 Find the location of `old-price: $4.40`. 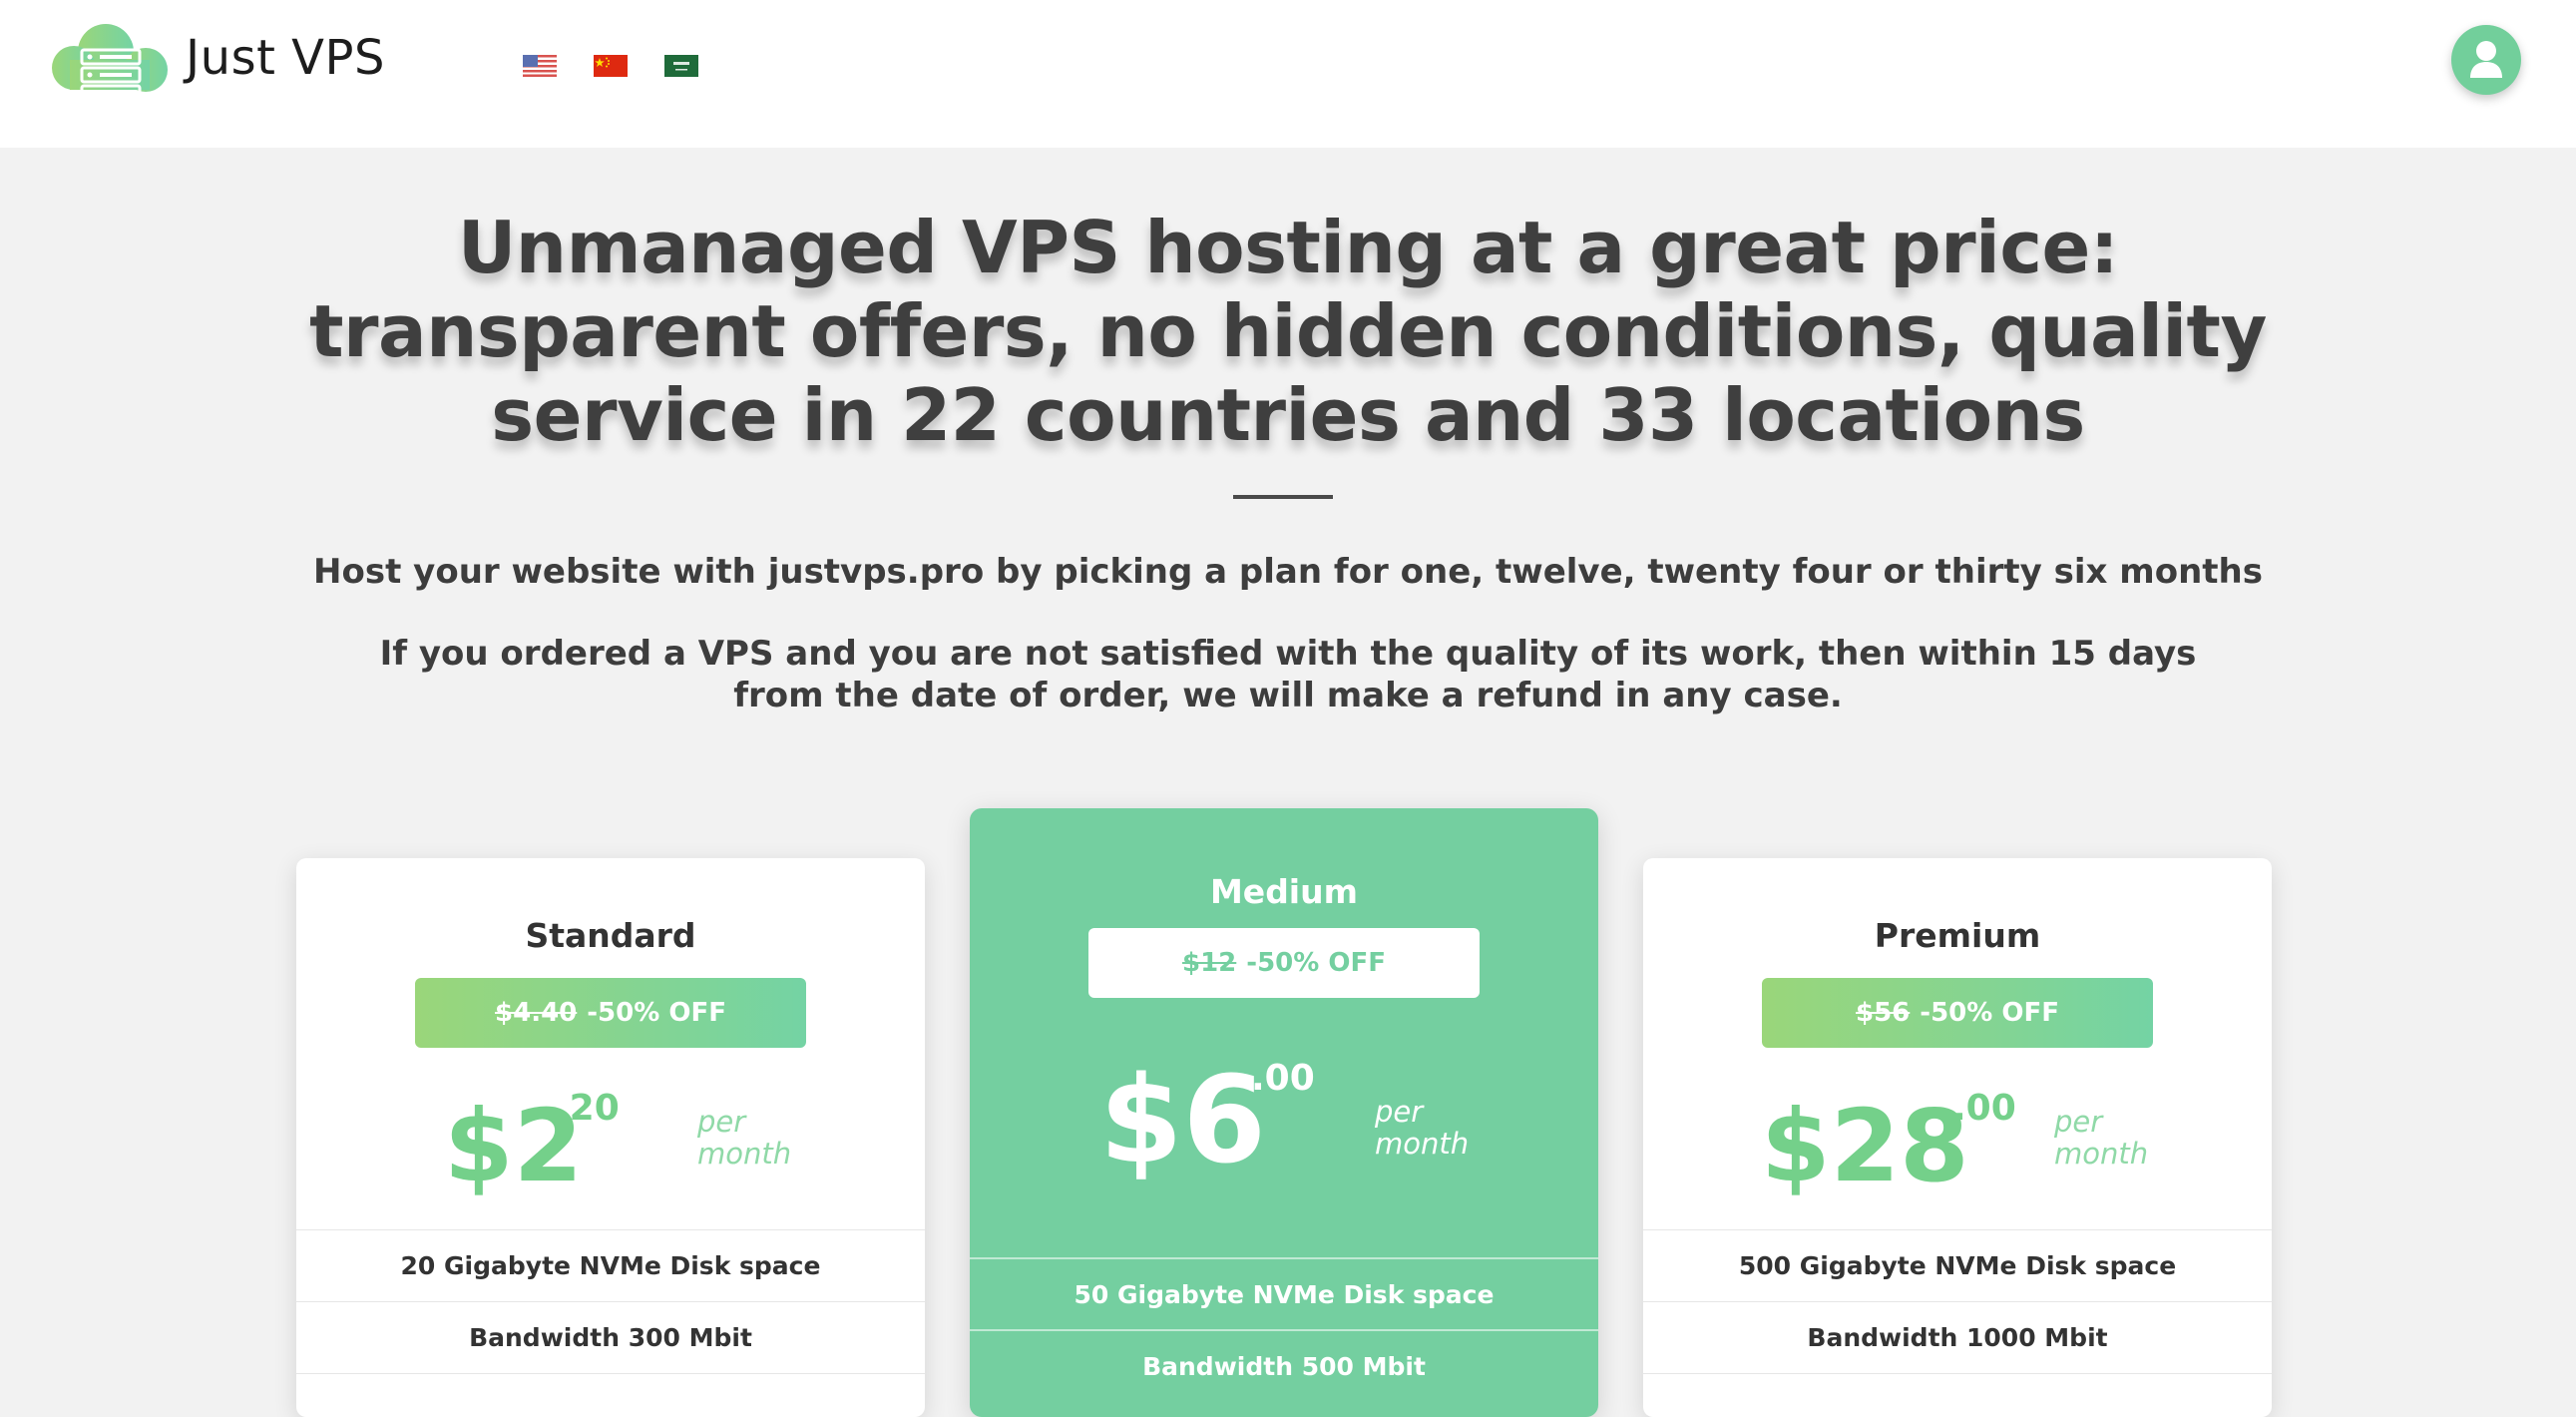

old-price: $4.40 is located at coordinates (536, 1013).